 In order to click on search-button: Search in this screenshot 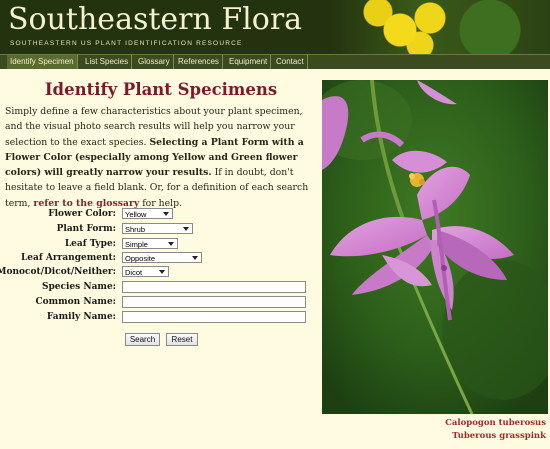, I will do `click(142, 339)`.